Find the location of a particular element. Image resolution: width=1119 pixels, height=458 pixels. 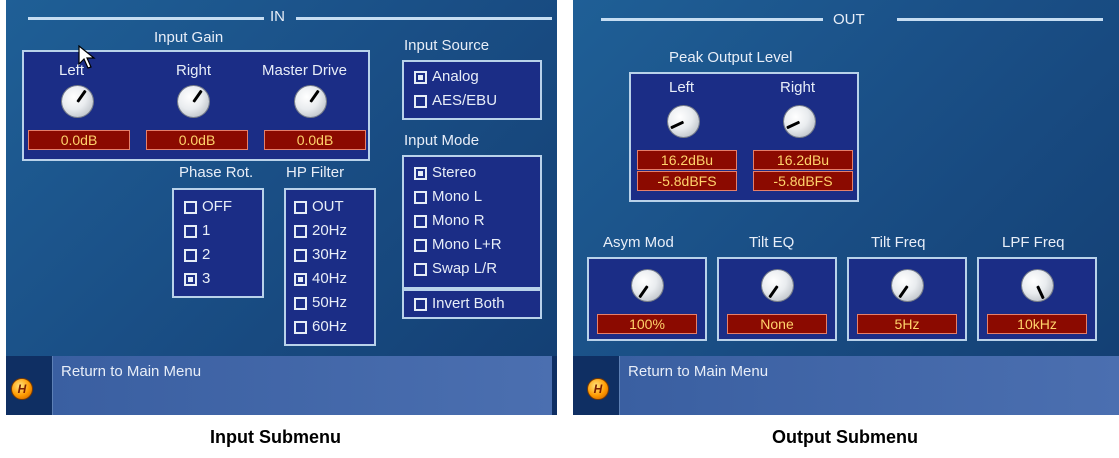

phase-rot-off: OFF is located at coordinates (219, 208).